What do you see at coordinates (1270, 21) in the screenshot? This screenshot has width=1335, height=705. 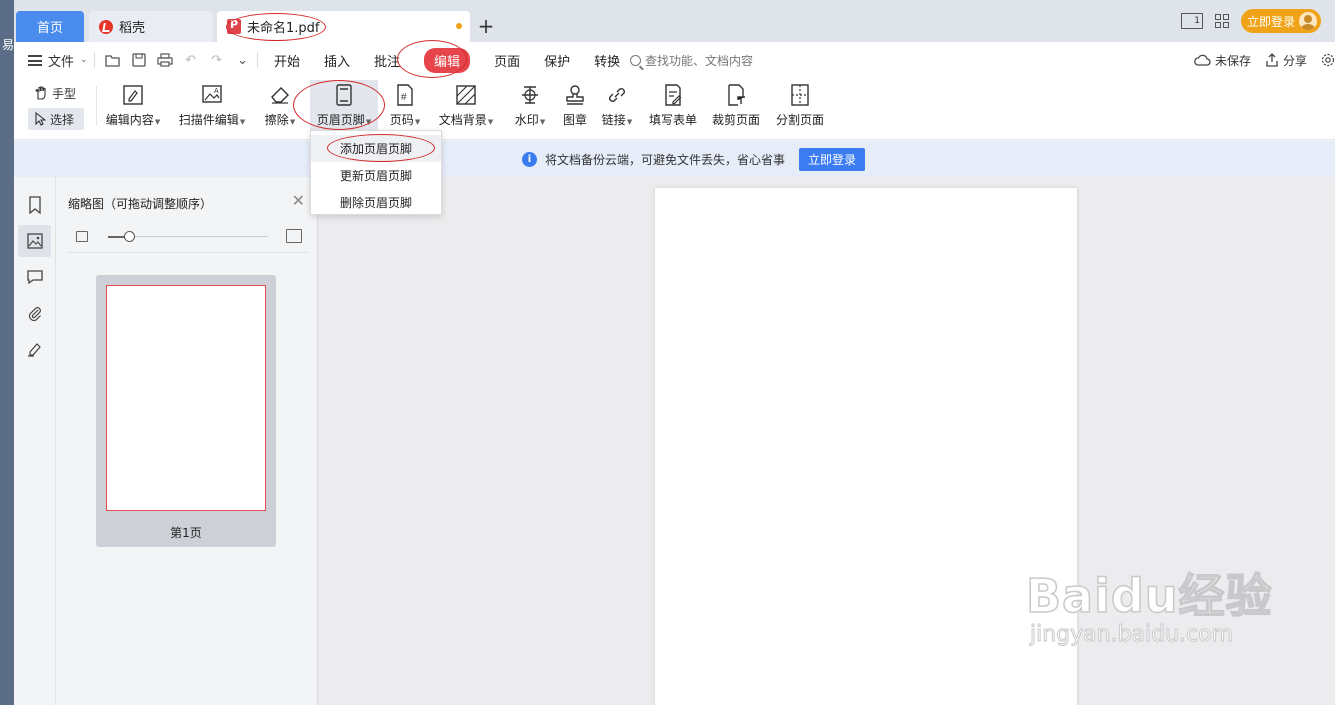 I see `login-label: 立即登录` at bounding box center [1270, 21].